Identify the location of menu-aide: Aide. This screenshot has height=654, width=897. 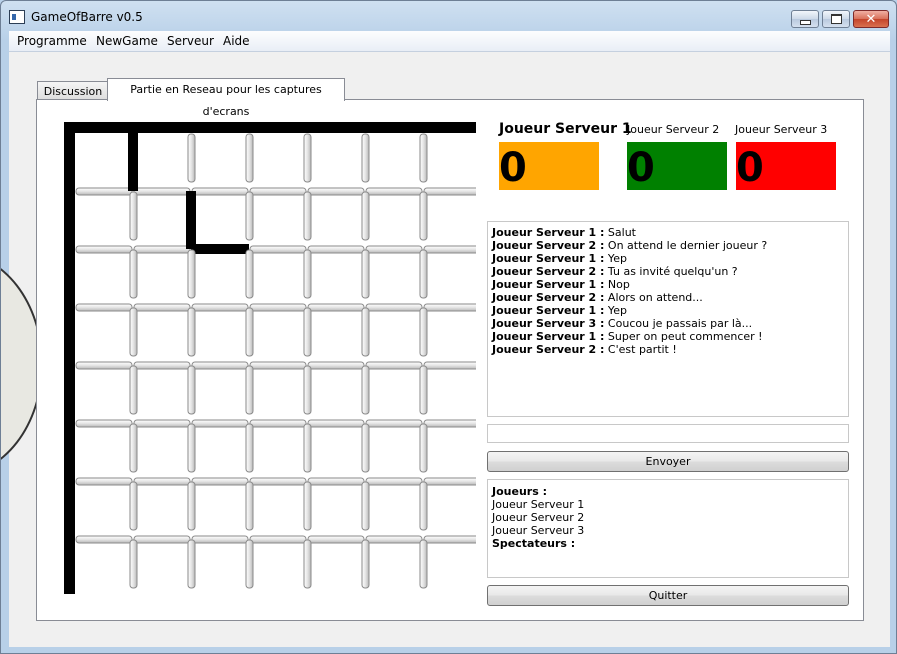
(236, 41).